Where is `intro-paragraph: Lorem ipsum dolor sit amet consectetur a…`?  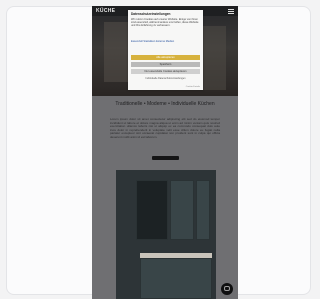
intro-paragraph: Lorem ipsum dolor sit amet consectetur a… is located at coordinates (165, 128).